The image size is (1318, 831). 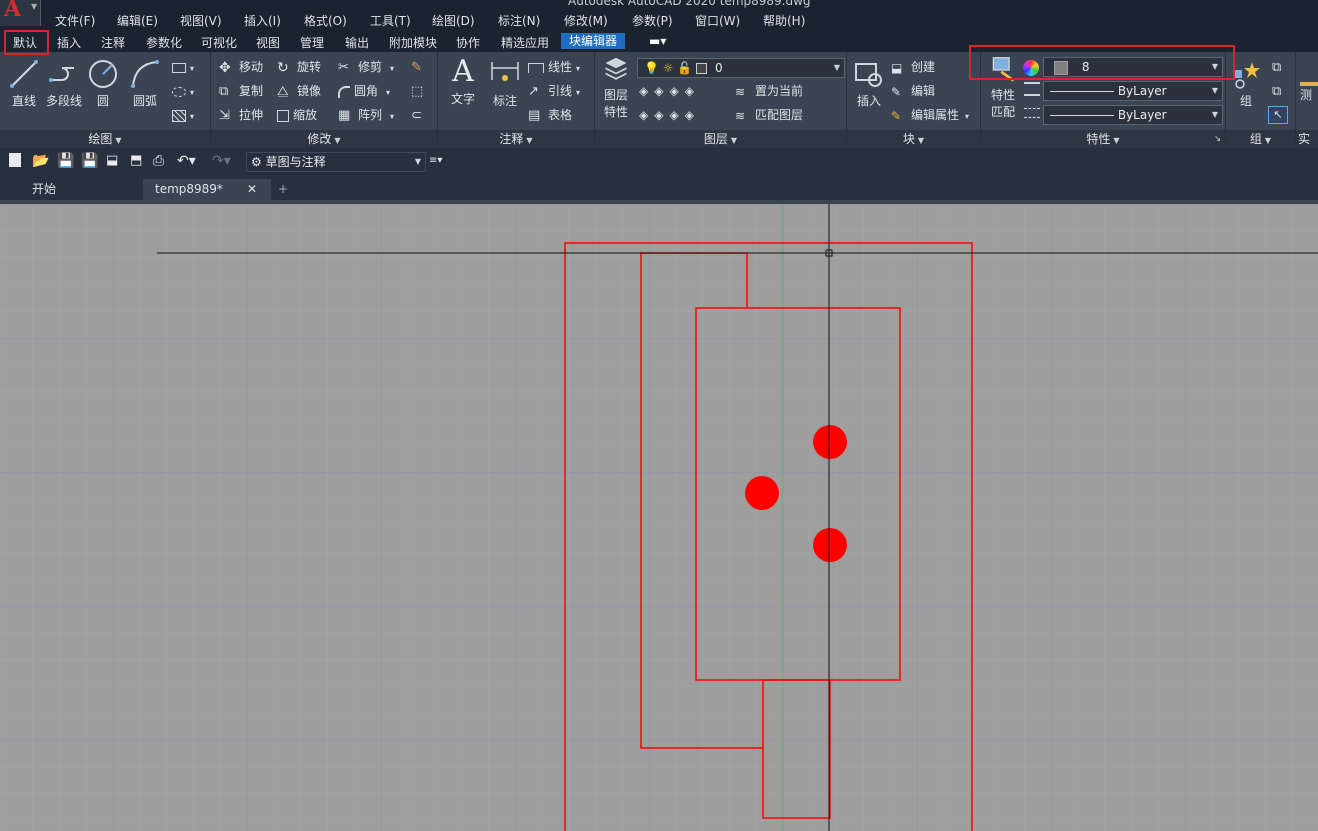 What do you see at coordinates (336, 162) in the screenshot?
I see `workspace-dropdown: ⚙ 草图与注释 ▼` at bounding box center [336, 162].